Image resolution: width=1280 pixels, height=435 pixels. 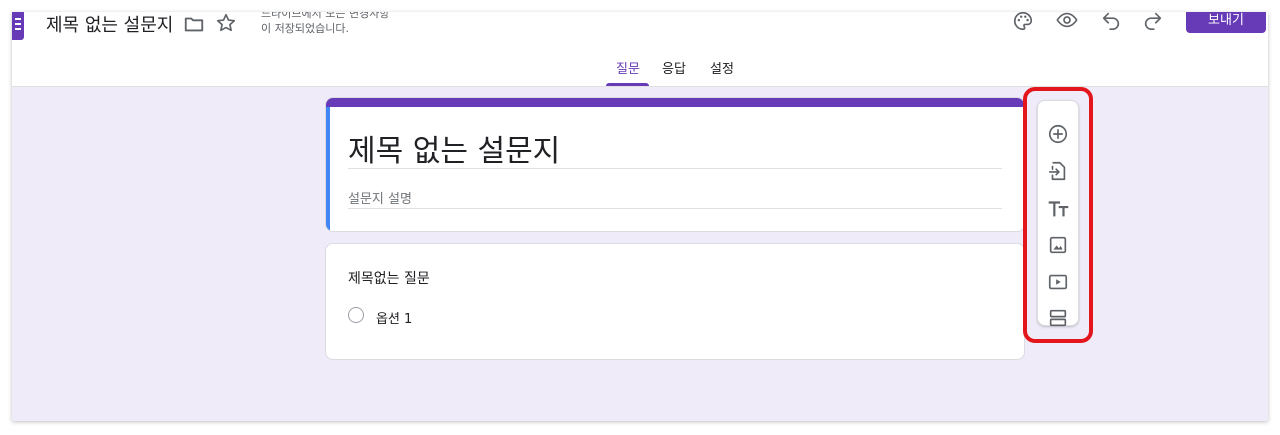 I want to click on palette-icon, so click(x=1023, y=22).